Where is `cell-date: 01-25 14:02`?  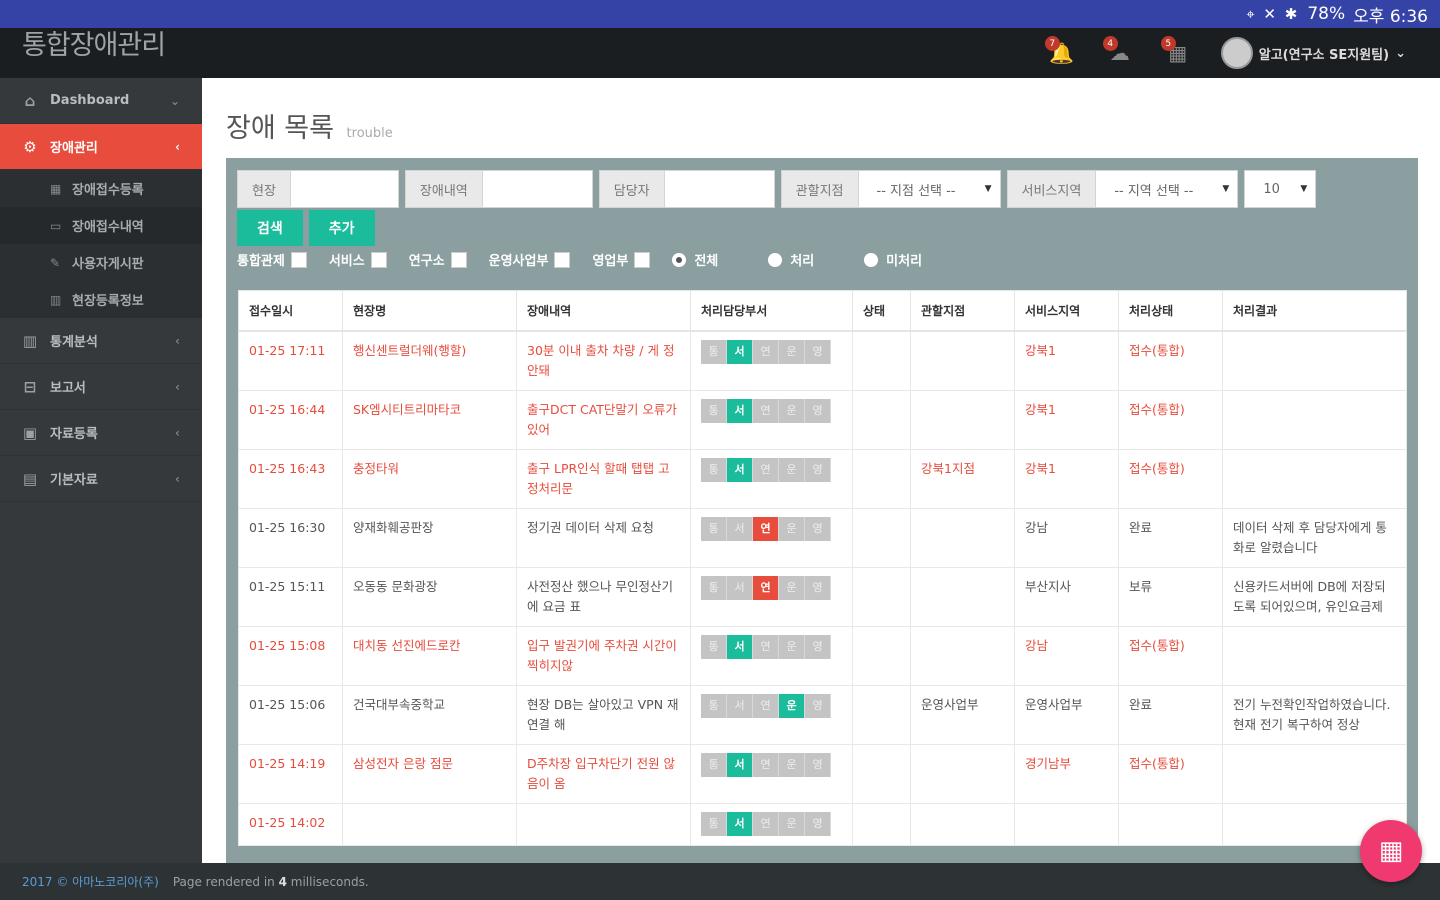 cell-date: 01-25 14:02 is located at coordinates (290, 824).